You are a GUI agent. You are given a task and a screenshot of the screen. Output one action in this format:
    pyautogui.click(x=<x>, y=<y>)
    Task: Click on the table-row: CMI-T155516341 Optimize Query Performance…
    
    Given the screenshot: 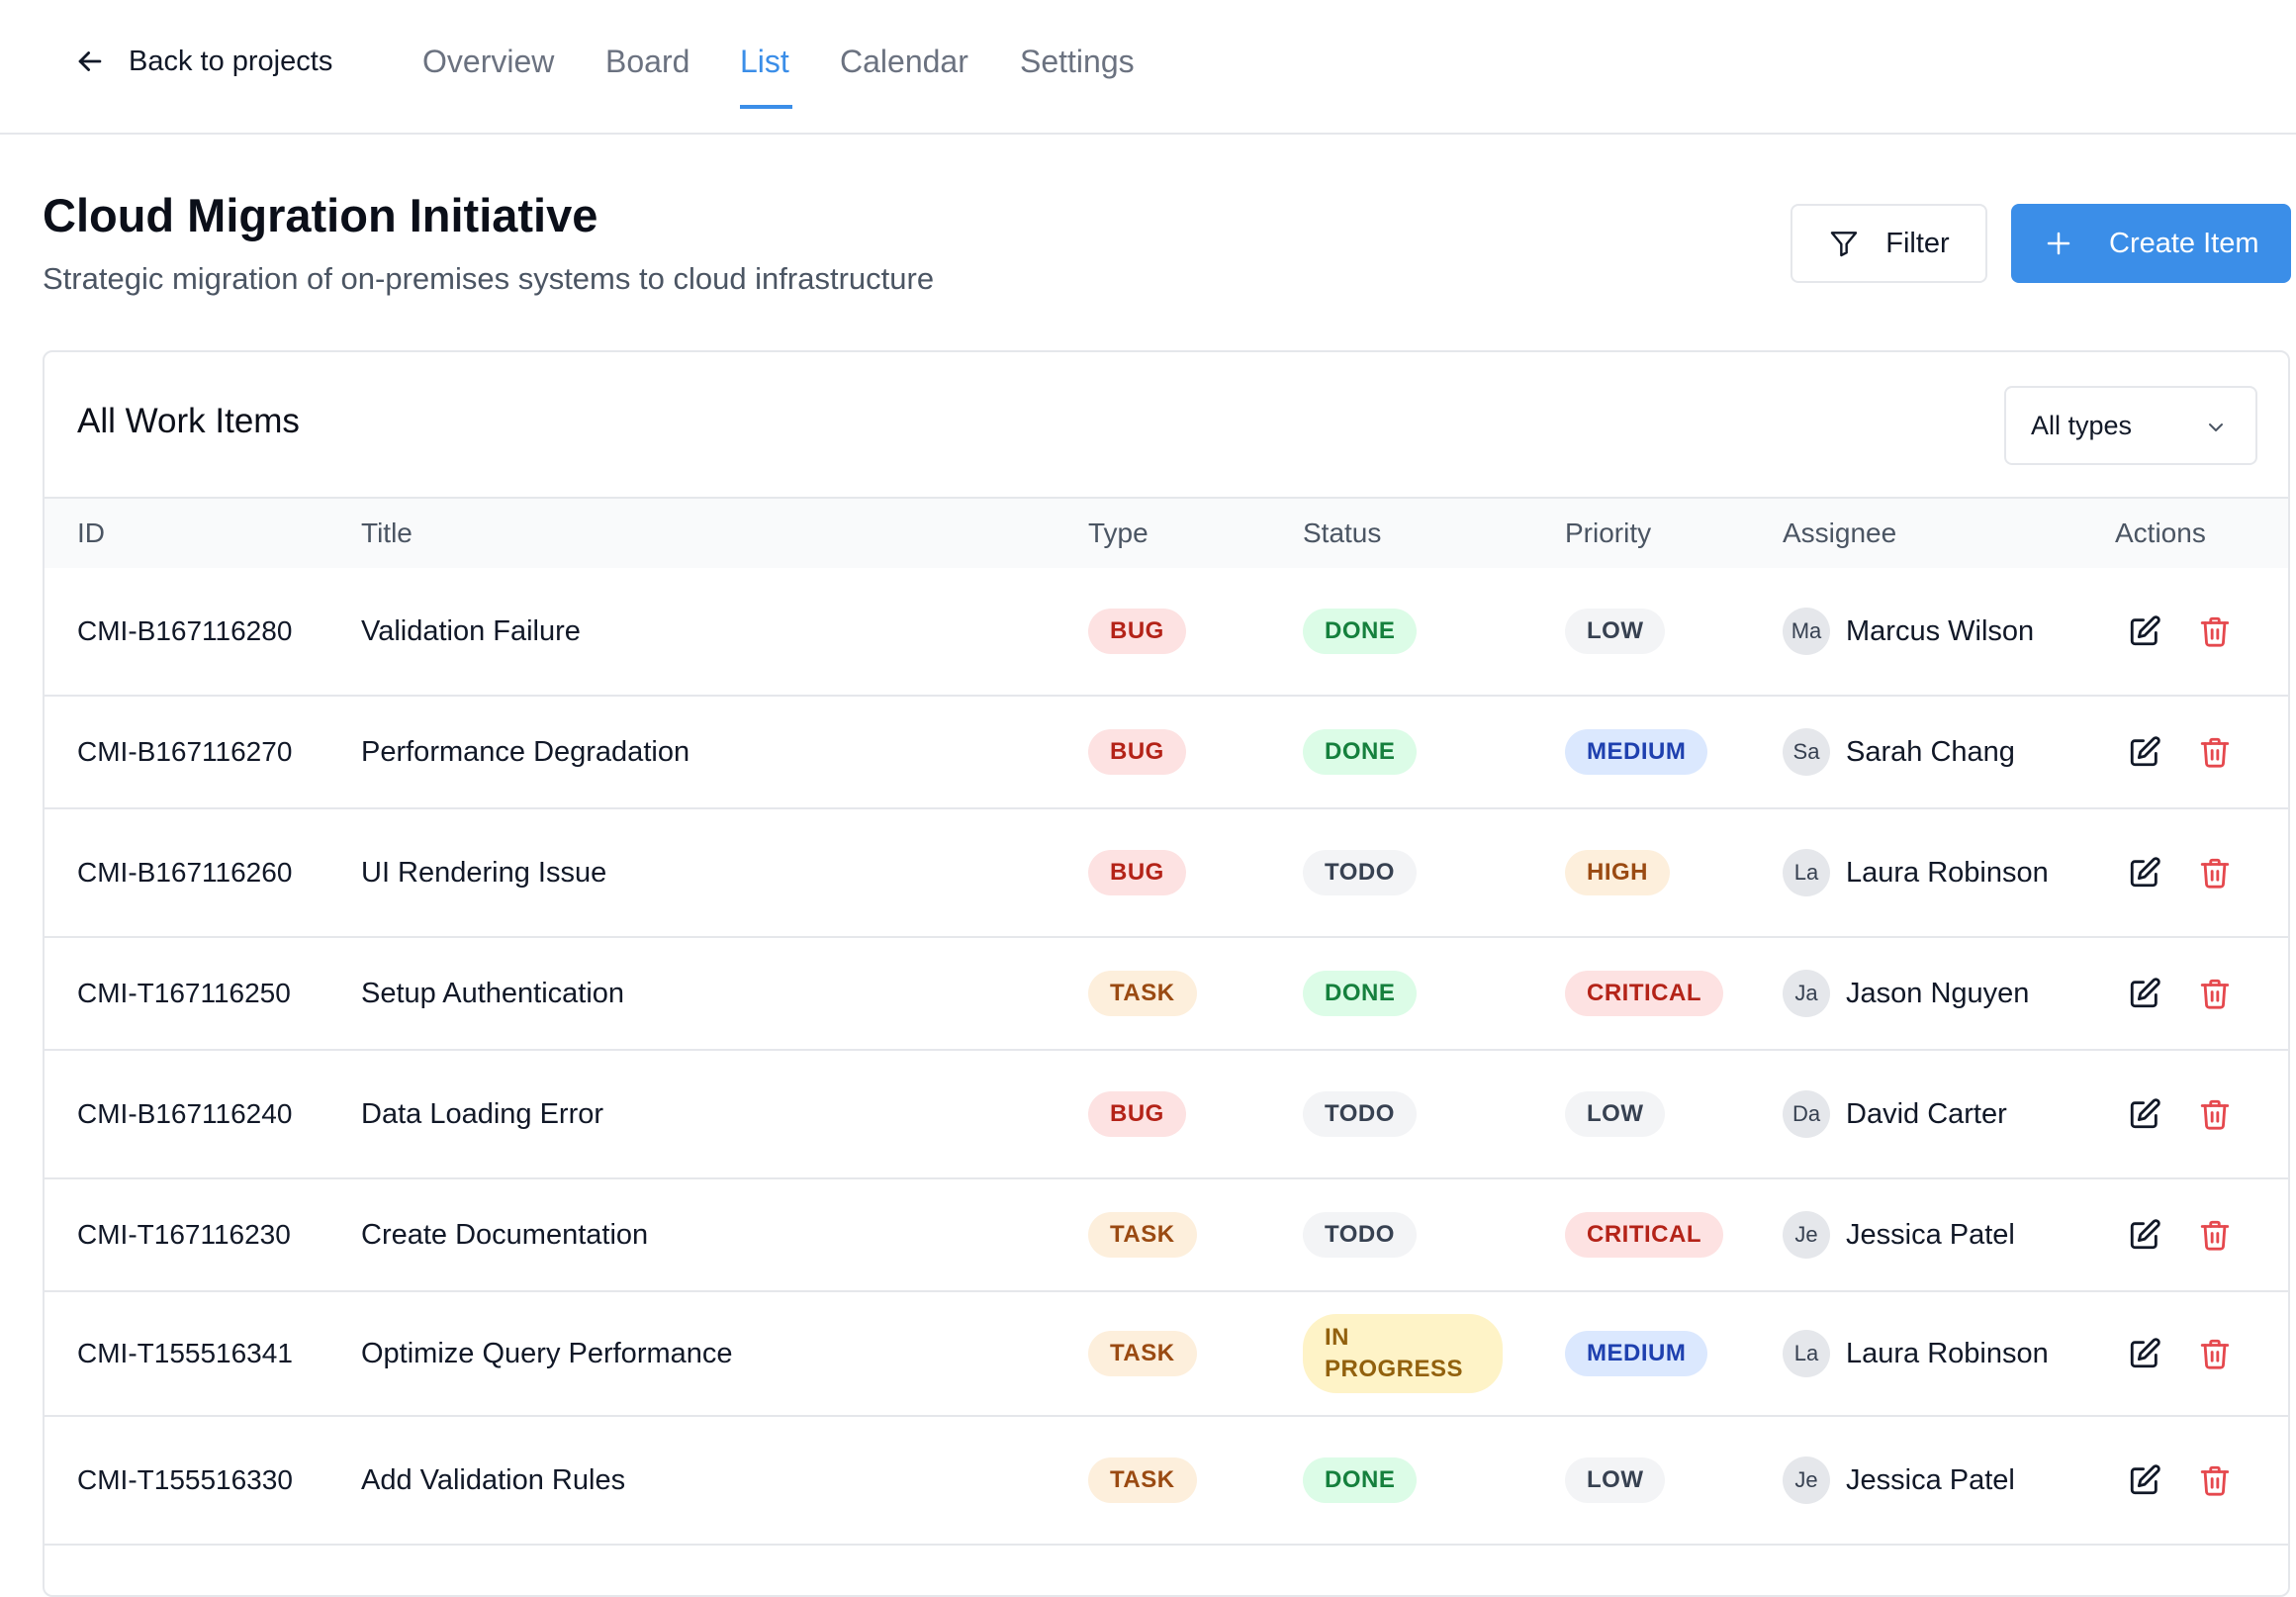 What is the action you would take?
    pyautogui.click(x=1166, y=1354)
    